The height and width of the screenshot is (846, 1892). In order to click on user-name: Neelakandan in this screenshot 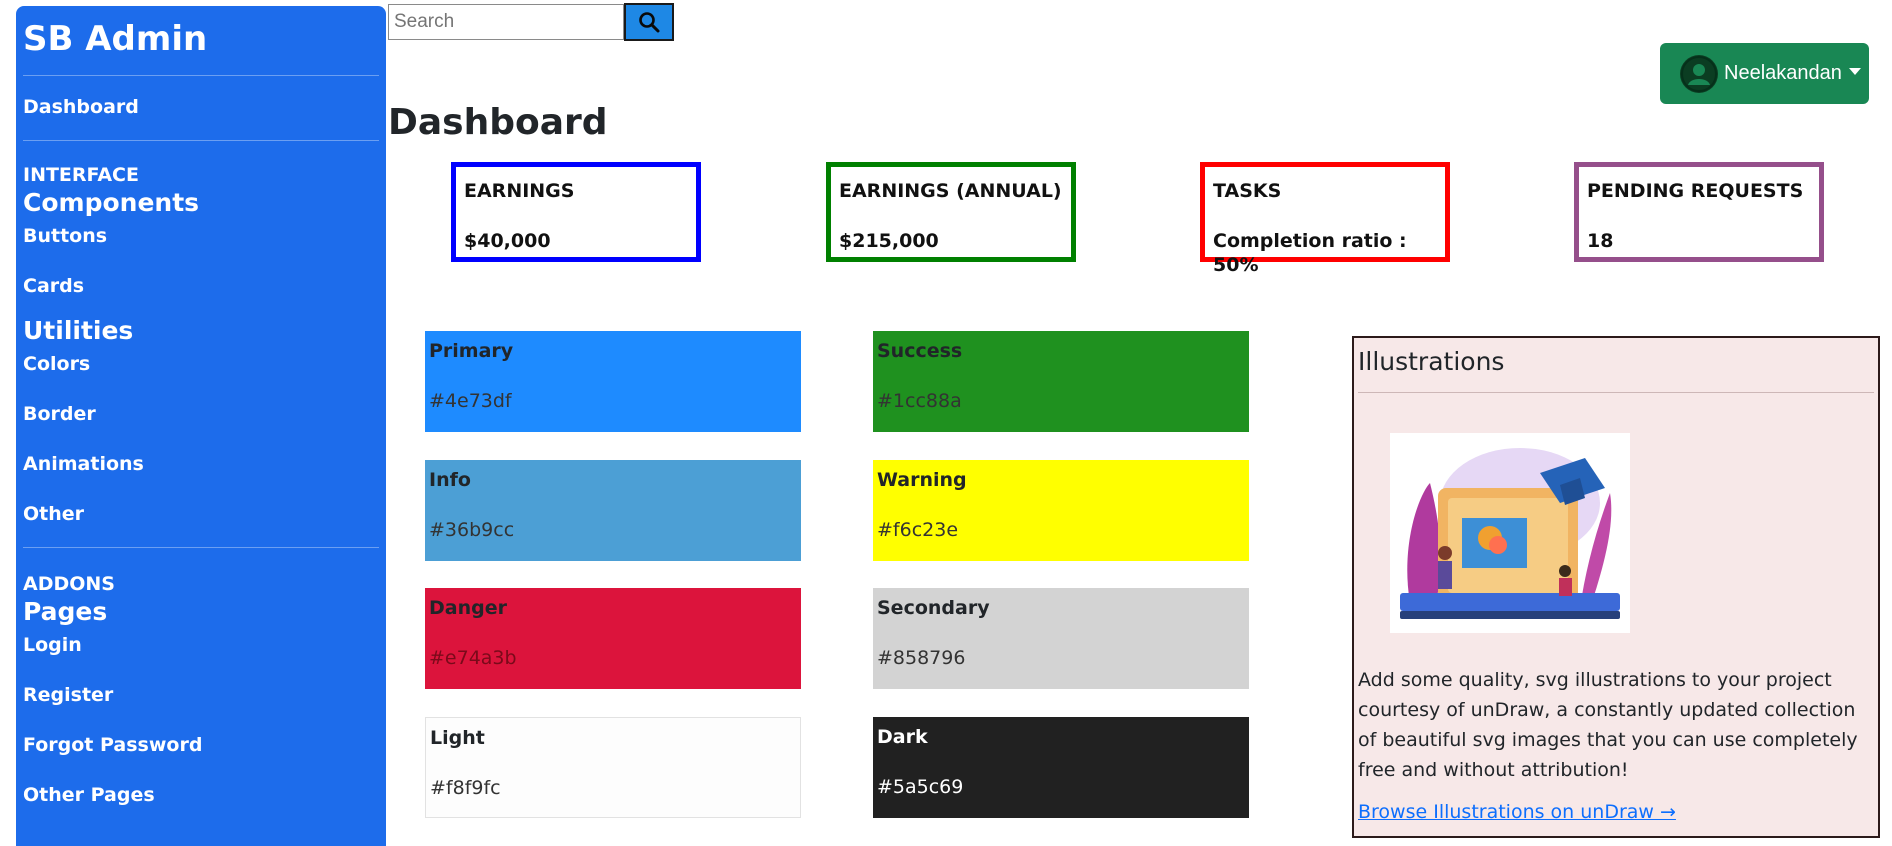, I will do `click(1783, 73)`.